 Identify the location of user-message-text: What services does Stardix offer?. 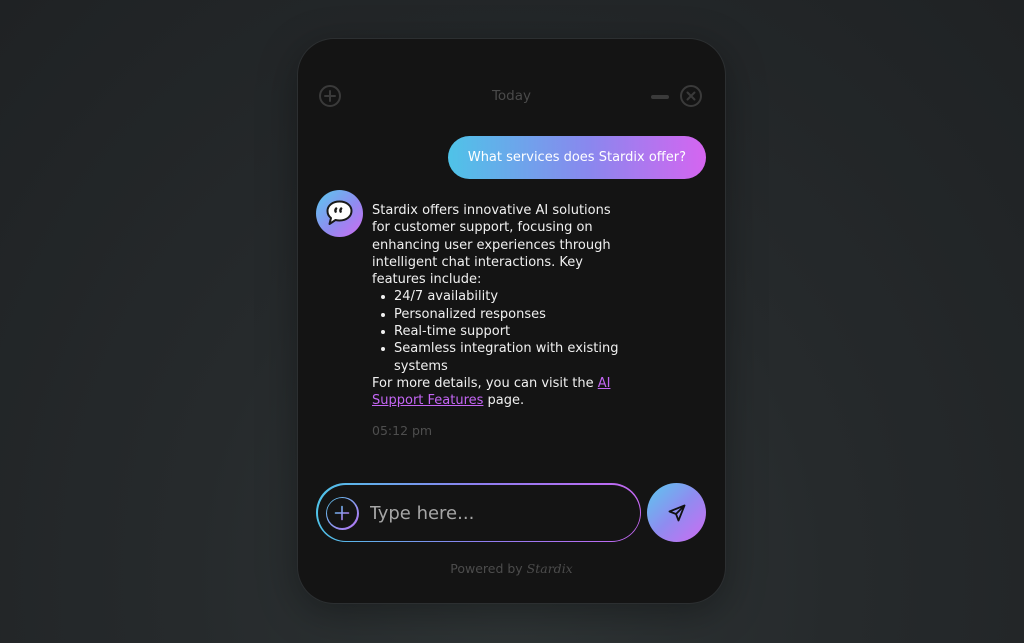
(576, 157).